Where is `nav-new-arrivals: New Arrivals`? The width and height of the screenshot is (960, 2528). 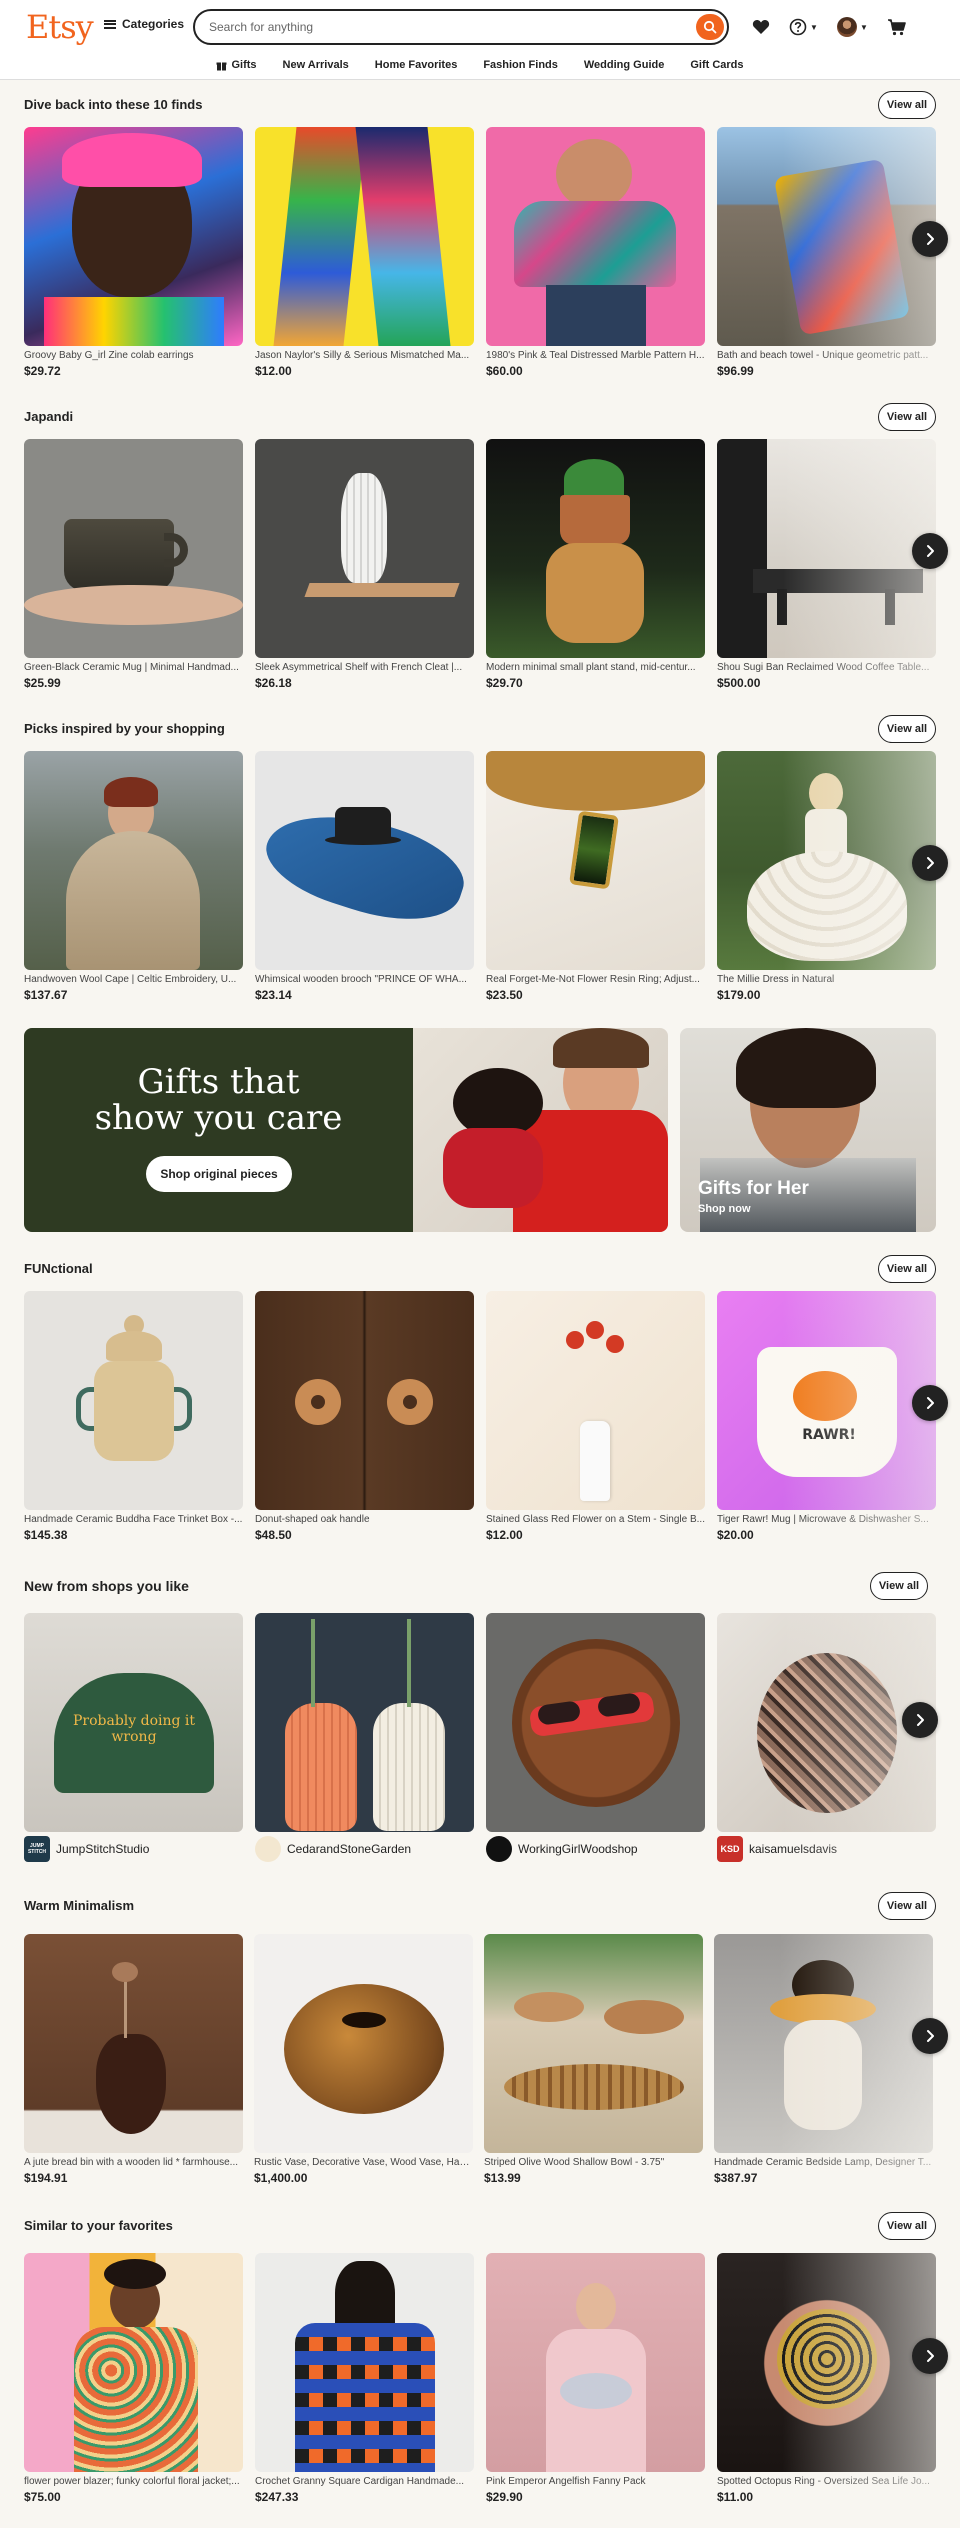 nav-new-arrivals: New Arrivals is located at coordinates (316, 65).